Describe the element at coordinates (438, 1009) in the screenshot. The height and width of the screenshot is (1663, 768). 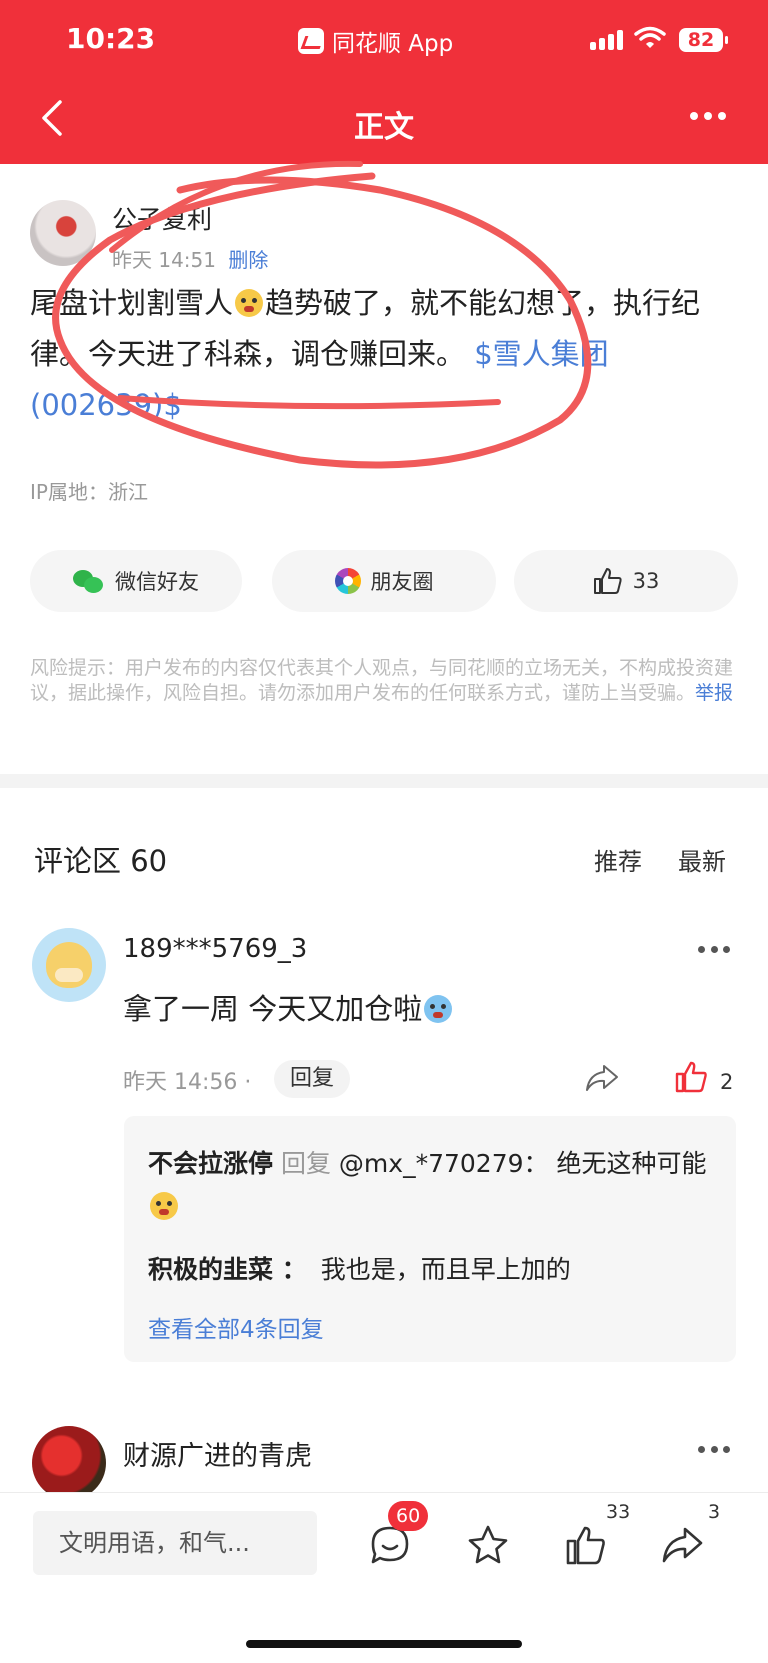
I see `crying-emoji-icon` at that location.